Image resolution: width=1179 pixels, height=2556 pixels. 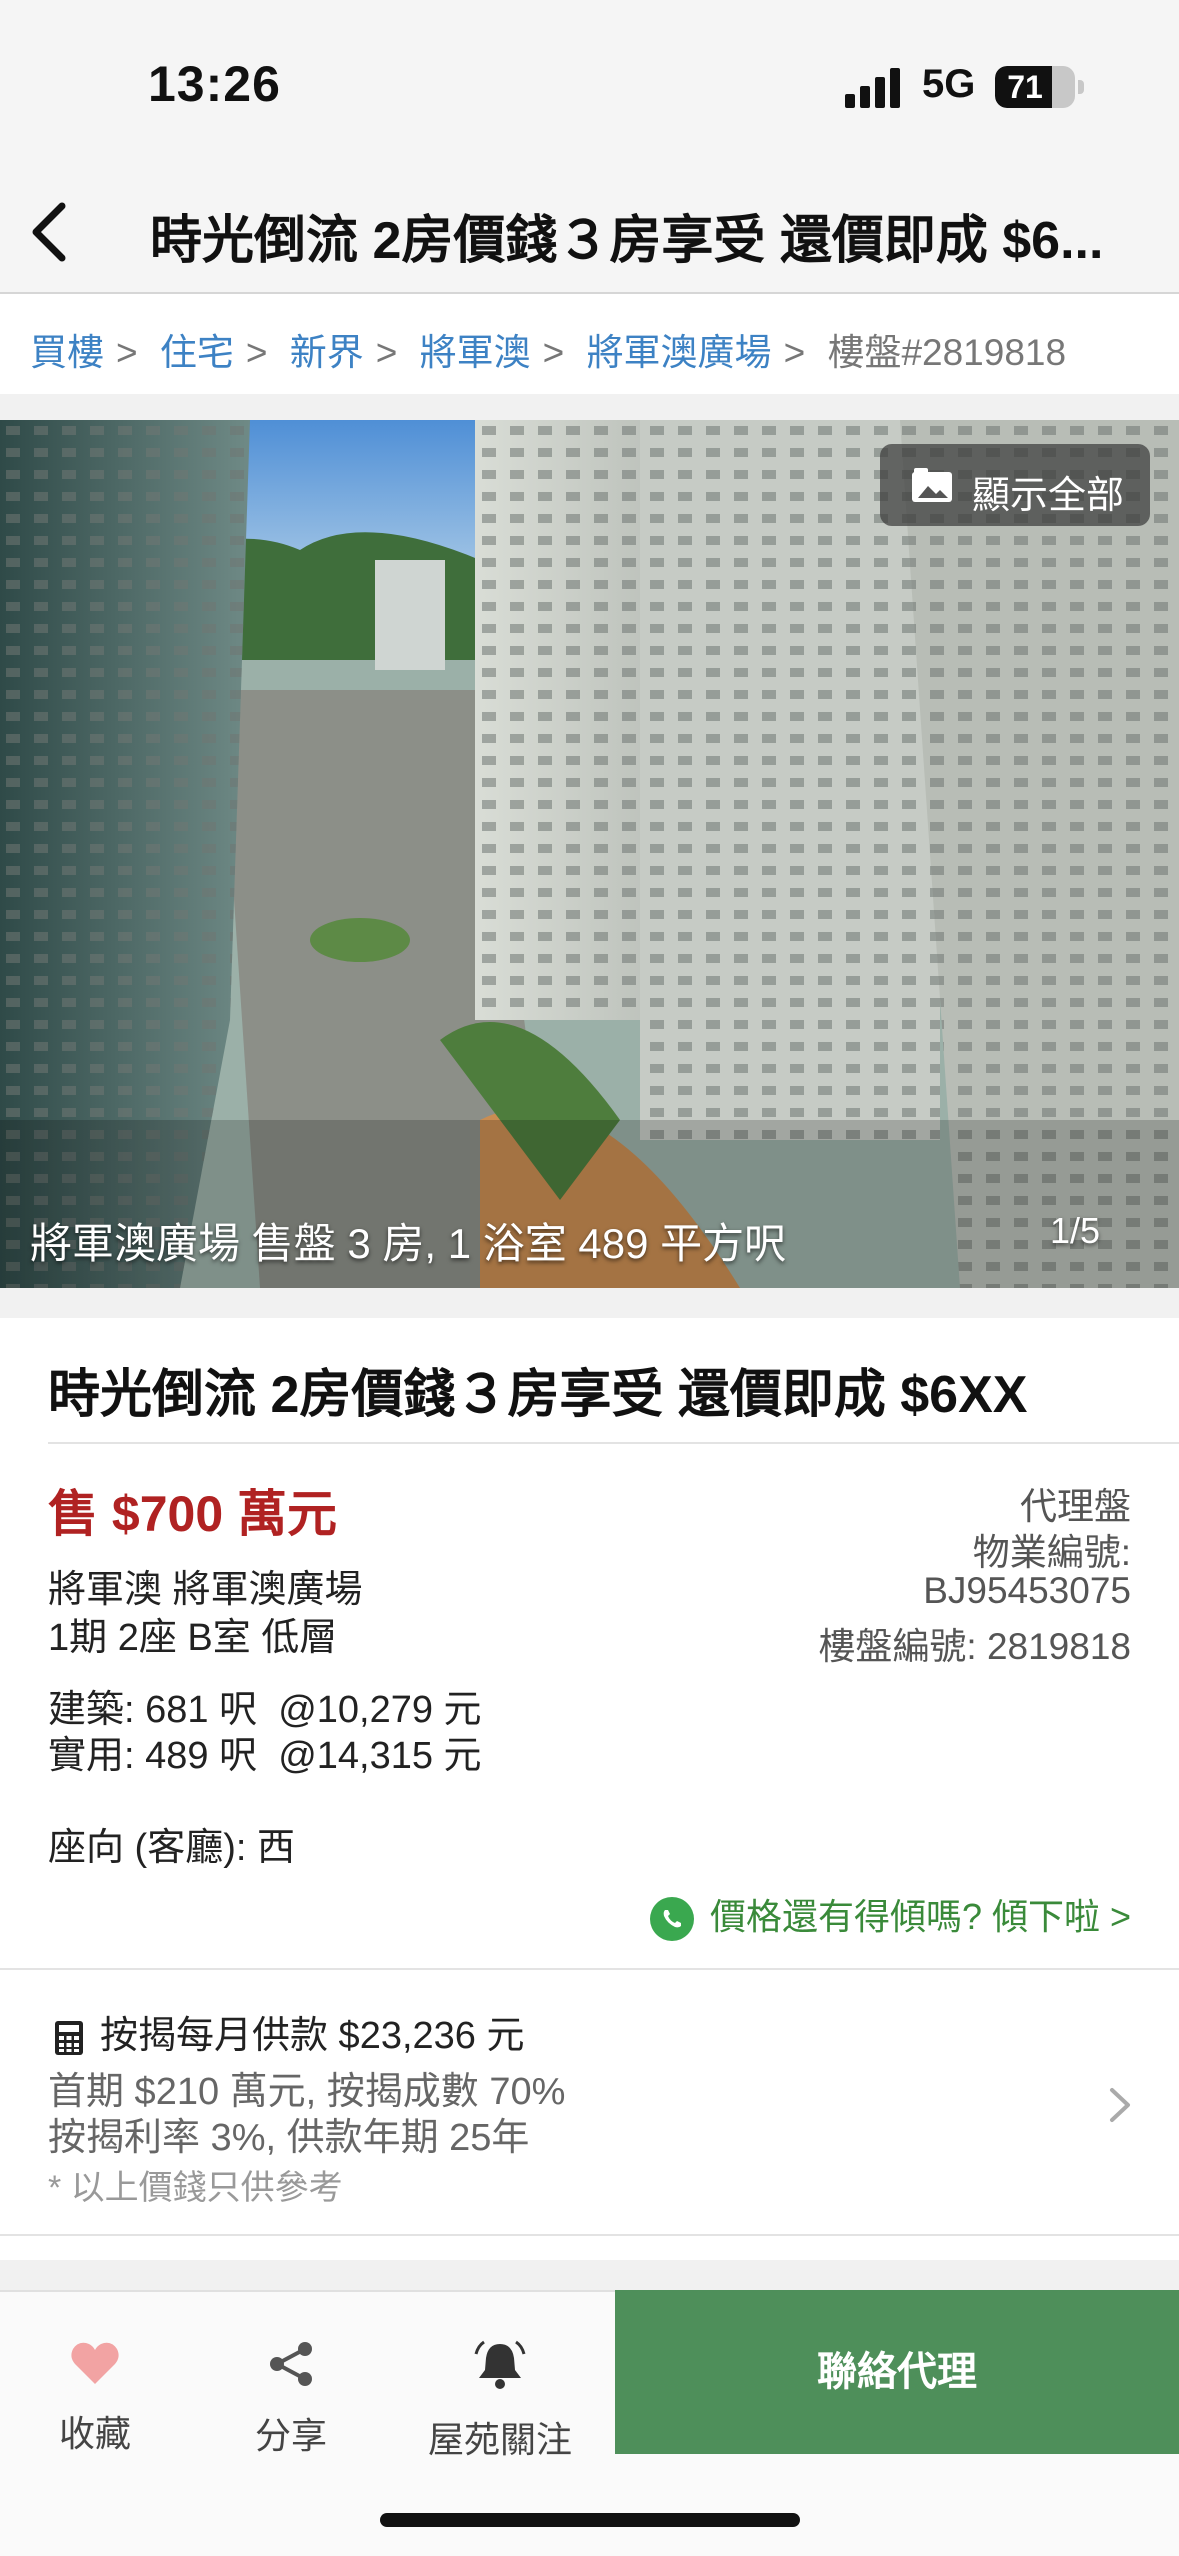 I want to click on back-button, so click(x=55, y=232).